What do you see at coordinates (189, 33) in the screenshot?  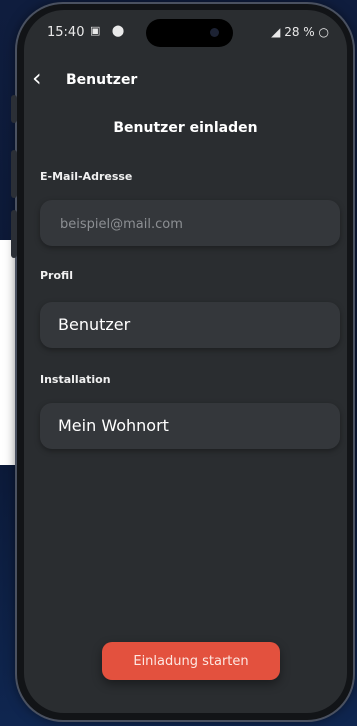 I see `dynamic-island` at bounding box center [189, 33].